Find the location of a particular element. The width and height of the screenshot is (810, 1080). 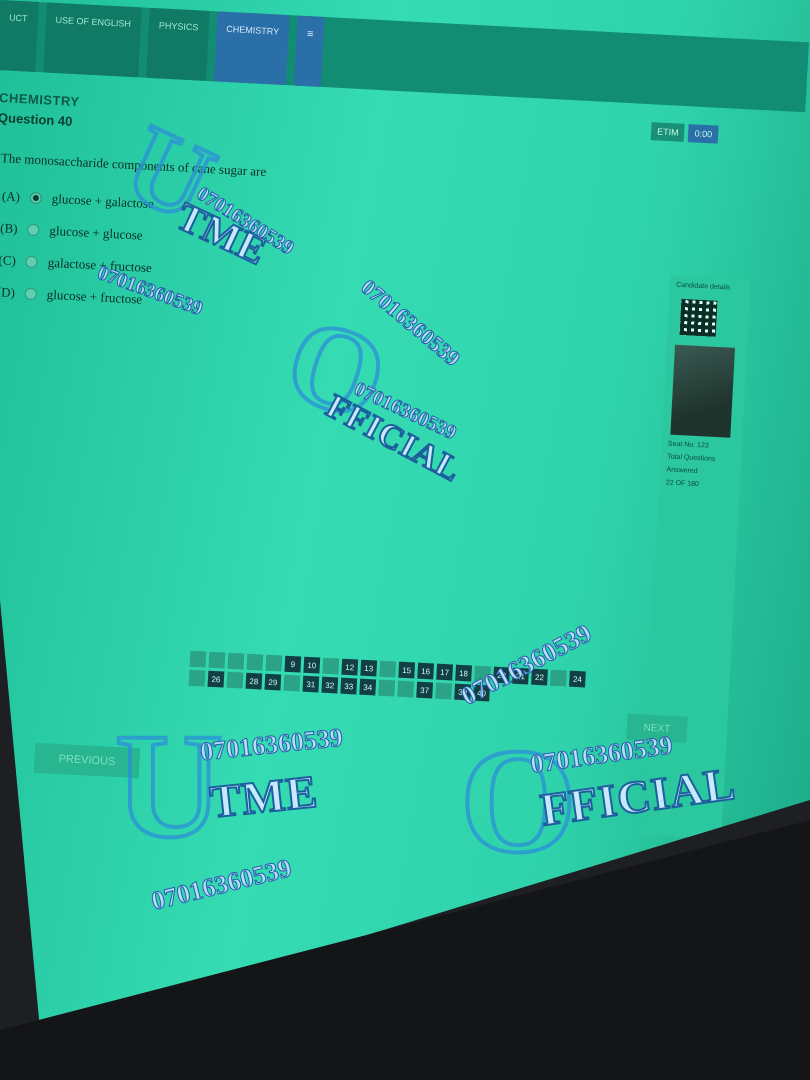

radio-a is located at coordinates (36, 198).